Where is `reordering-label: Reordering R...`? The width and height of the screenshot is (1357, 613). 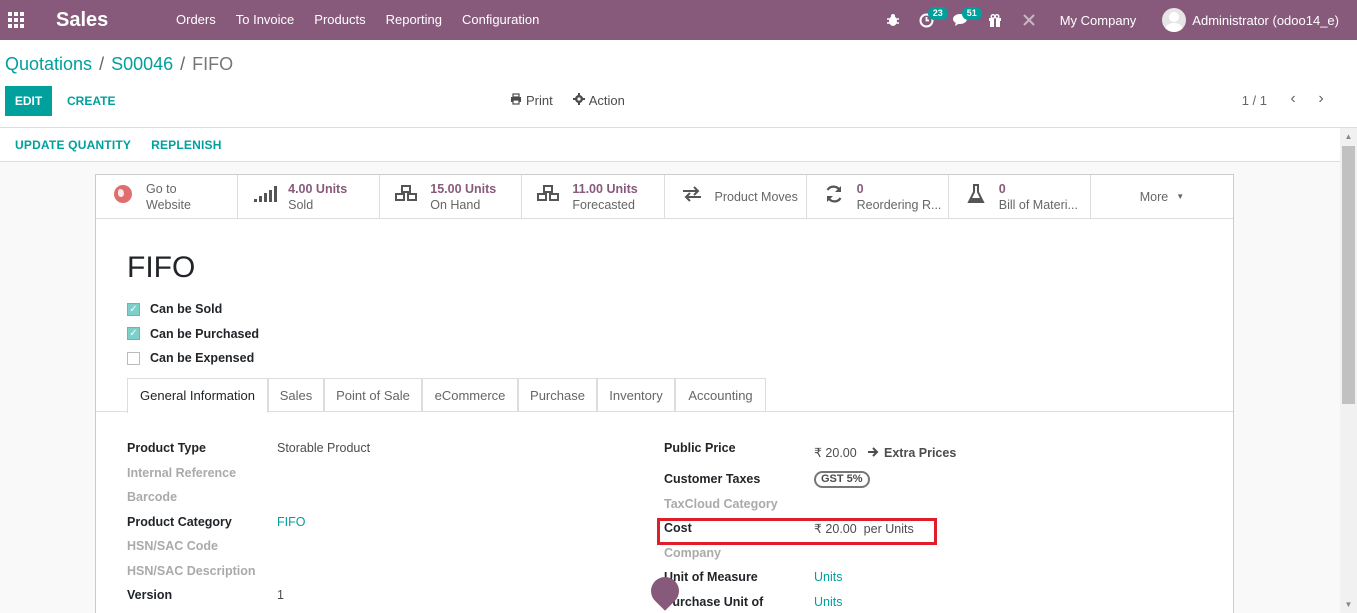
reordering-label: Reordering R... is located at coordinates (899, 204).